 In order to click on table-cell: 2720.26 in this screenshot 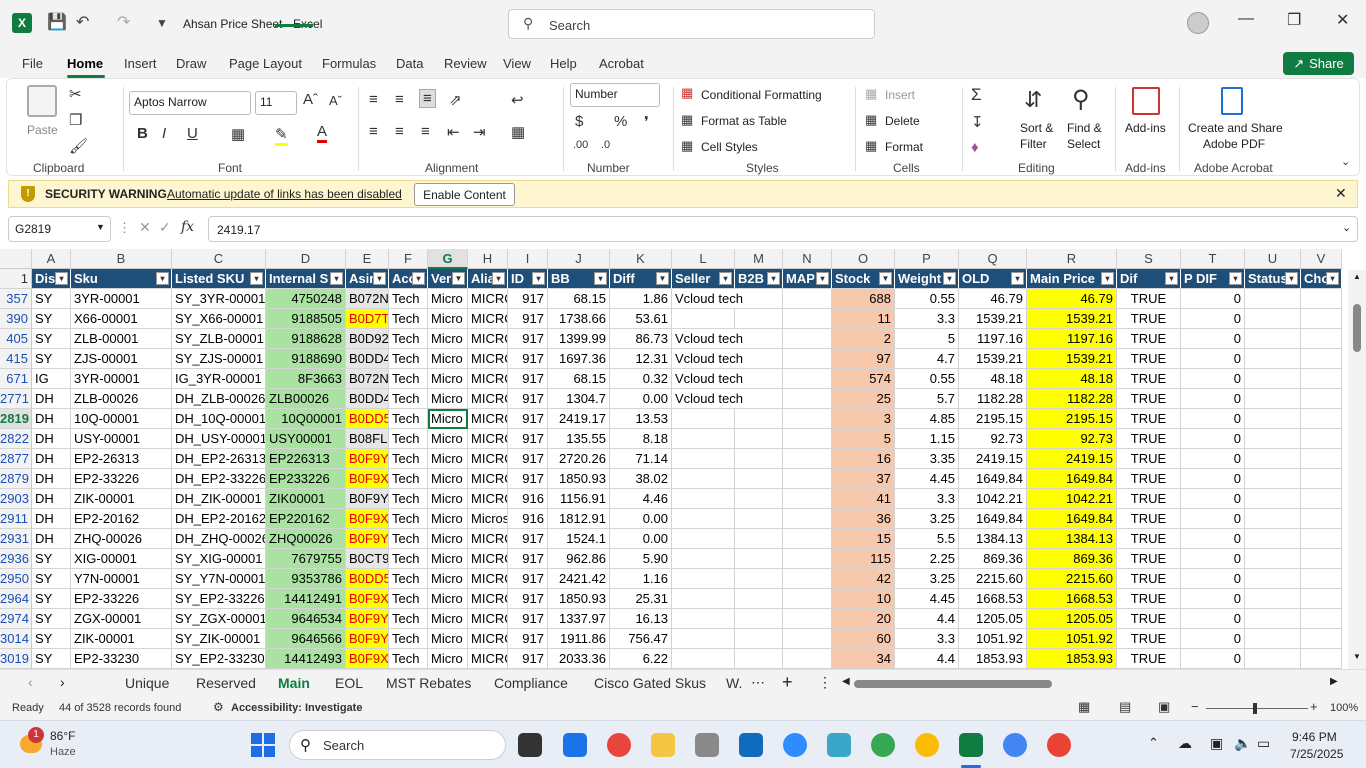, I will do `click(579, 459)`.